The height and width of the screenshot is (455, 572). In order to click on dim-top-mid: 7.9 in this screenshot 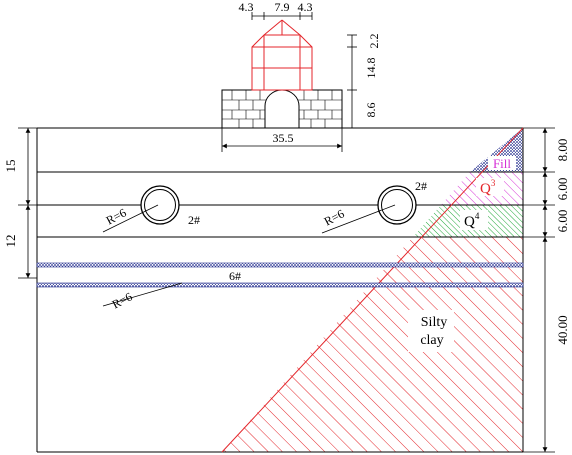, I will do `click(282, 7)`.